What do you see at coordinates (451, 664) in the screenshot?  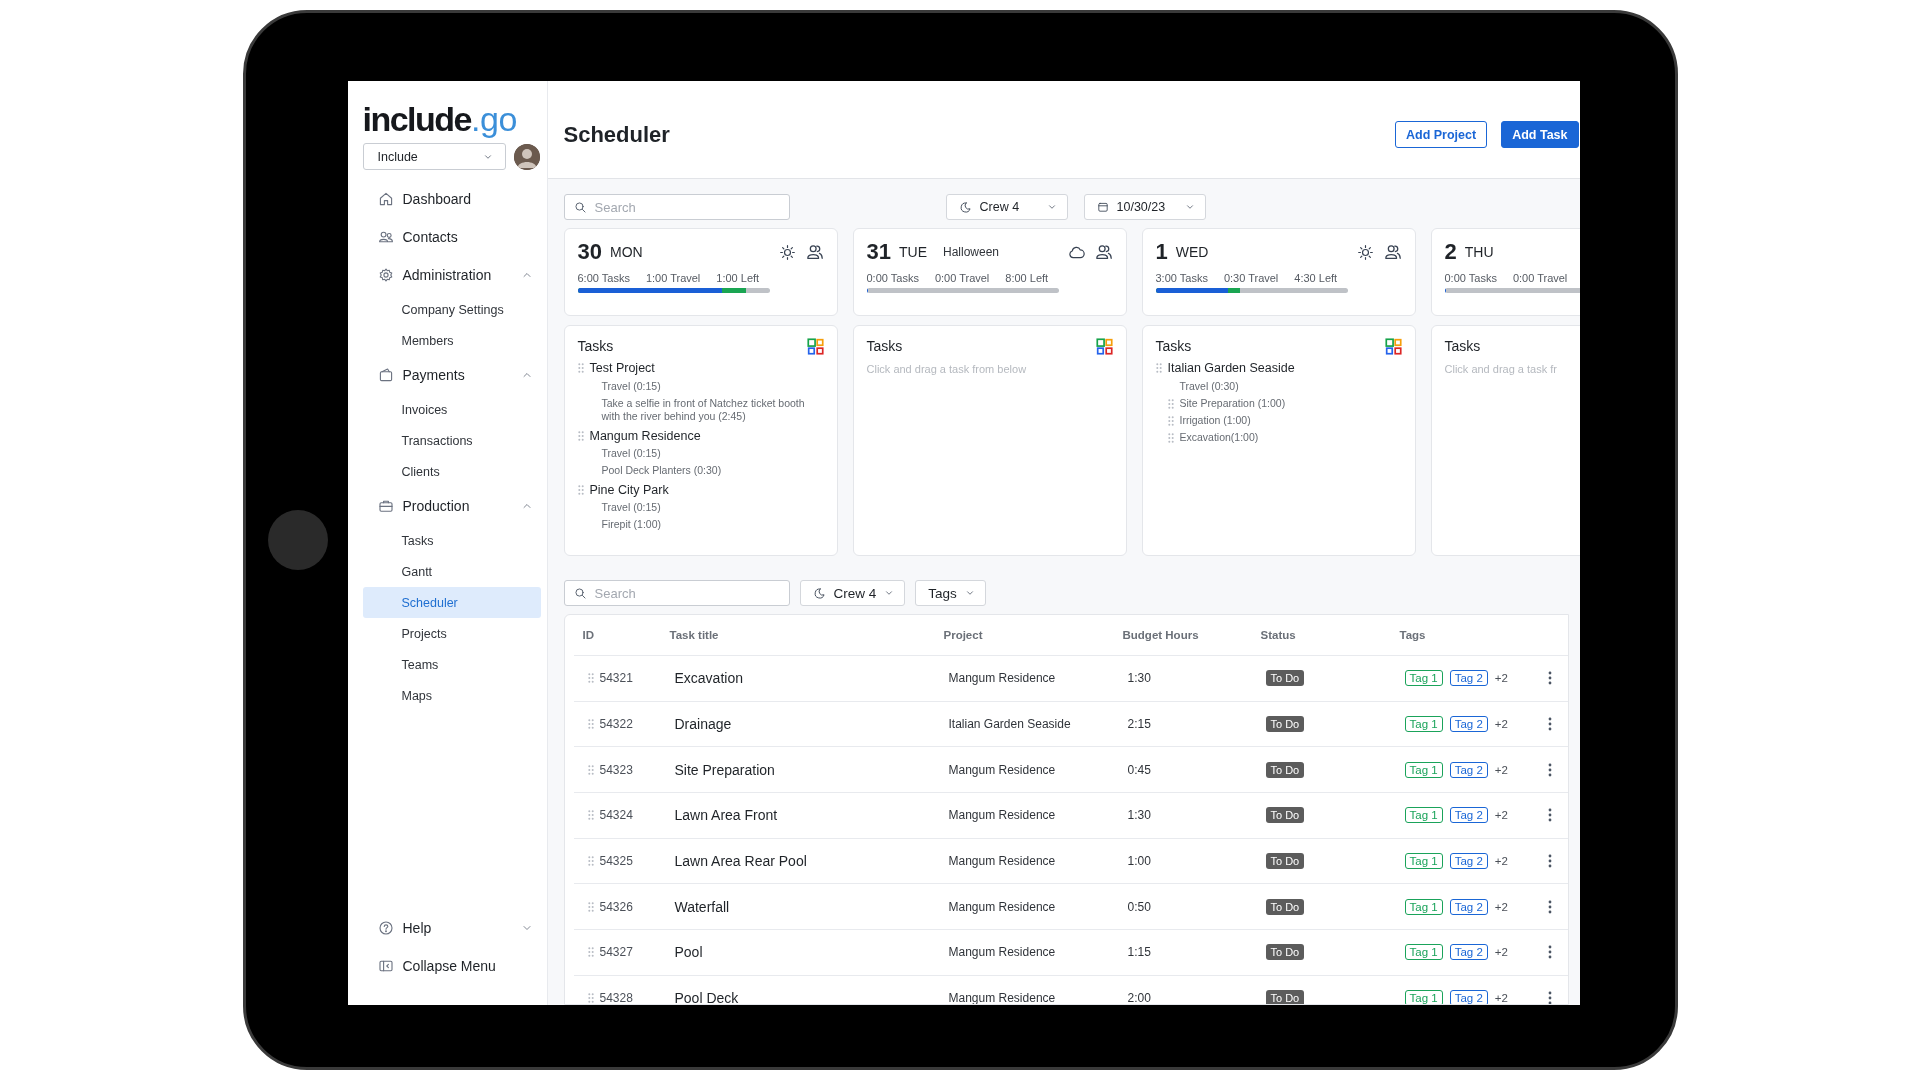 I see `nav-subitem: Teams` at bounding box center [451, 664].